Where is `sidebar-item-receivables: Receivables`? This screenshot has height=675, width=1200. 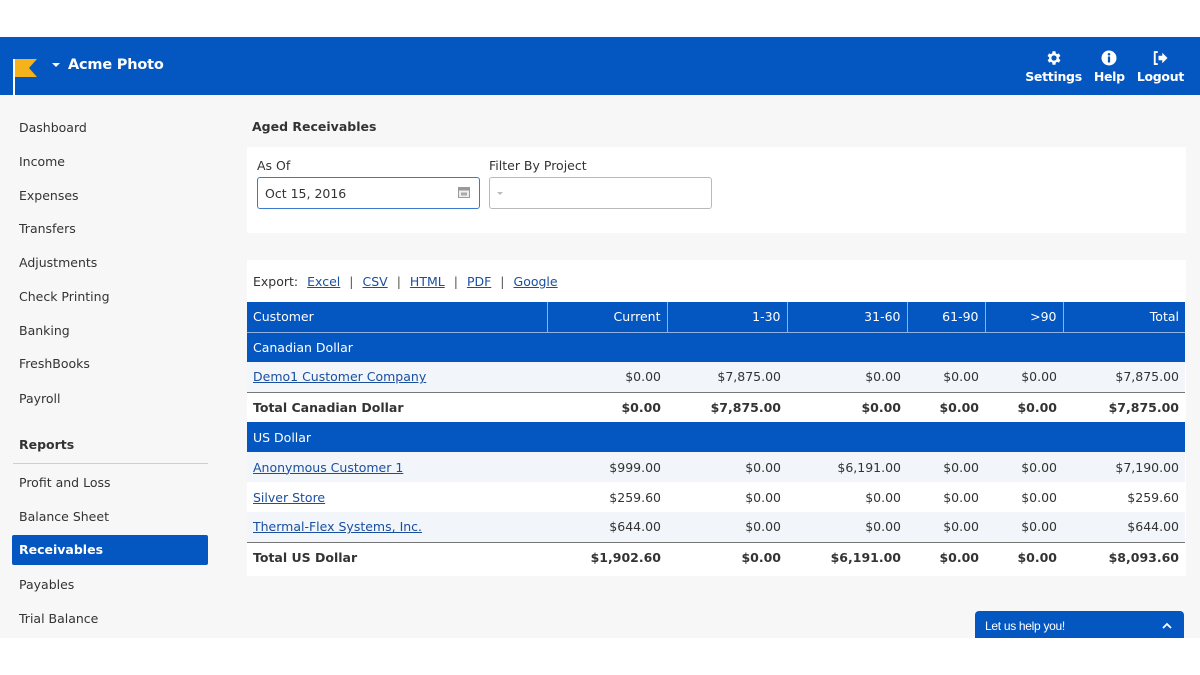
sidebar-item-receivables: Receivables is located at coordinates (110, 550).